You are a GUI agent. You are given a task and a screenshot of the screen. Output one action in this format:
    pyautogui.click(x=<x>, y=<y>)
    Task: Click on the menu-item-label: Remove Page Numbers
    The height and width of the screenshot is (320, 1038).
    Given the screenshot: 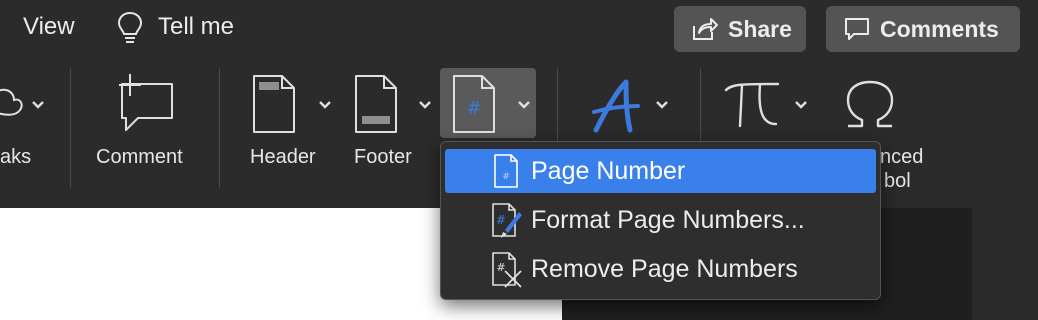 What is the action you would take?
    pyautogui.click(x=664, y=268)
    